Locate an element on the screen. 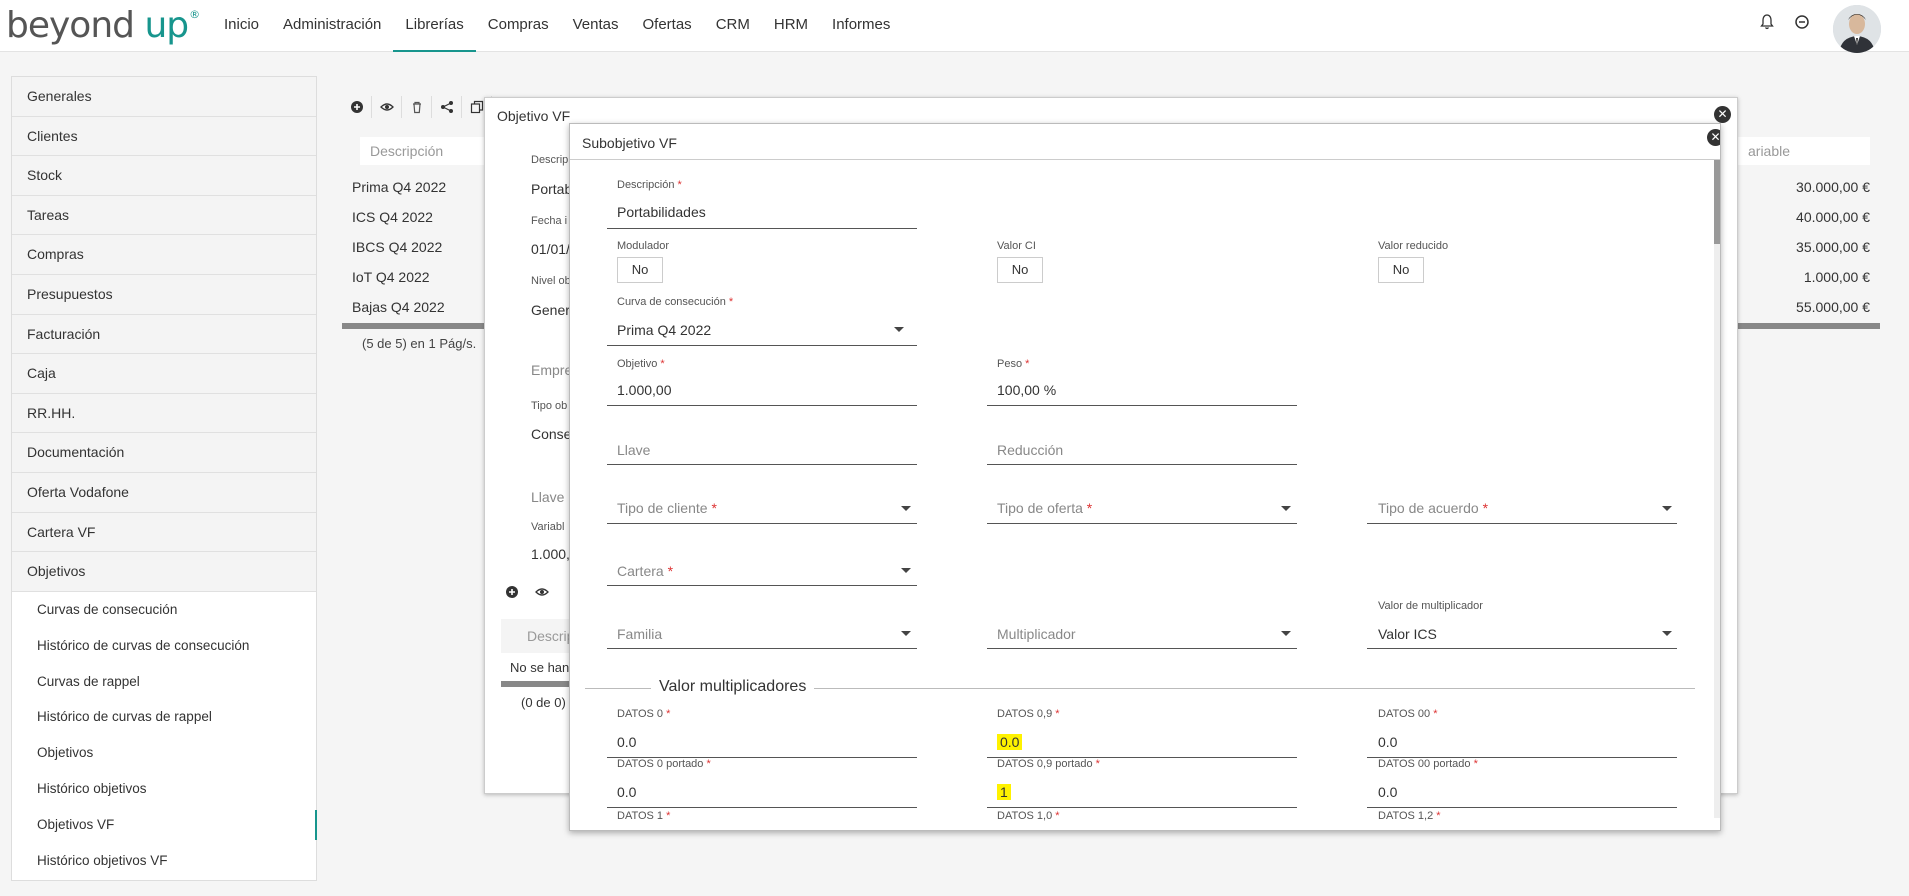 The height and width of the screenshot is (896, 1909). type-select: Conse is located at coordinates (551, 434).